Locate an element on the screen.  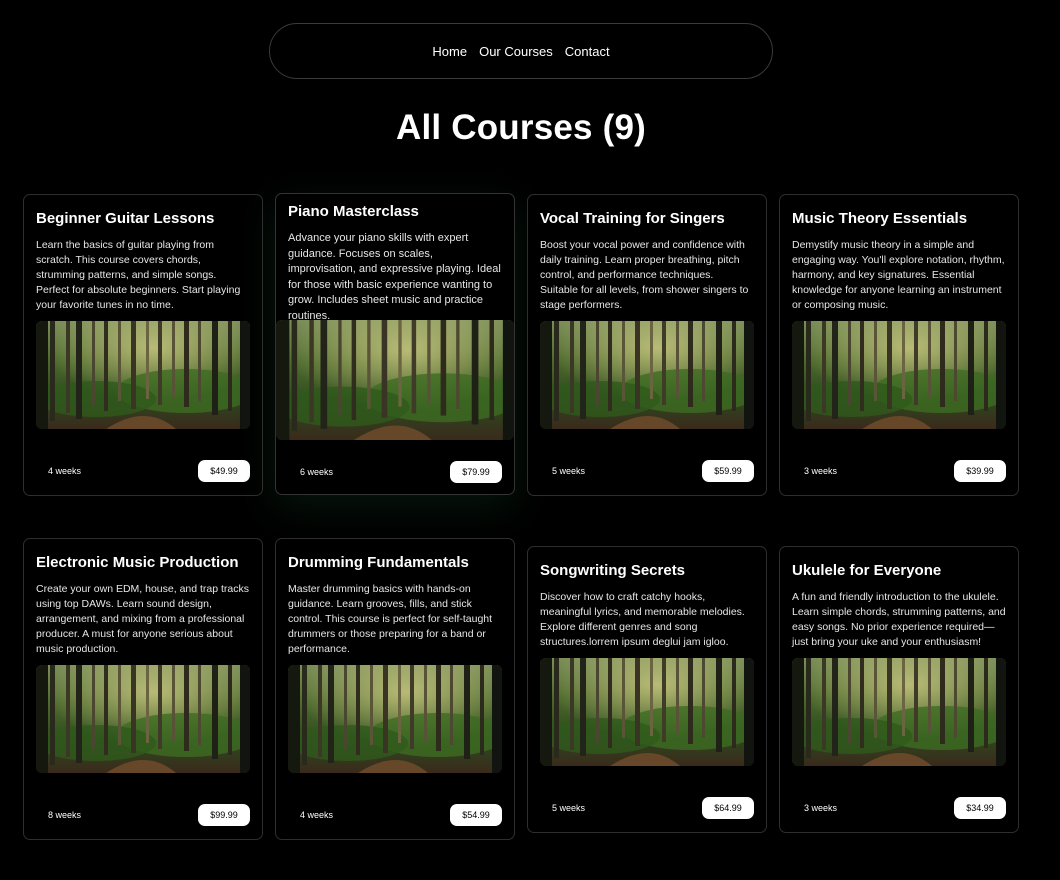
course-title: Piano Masterclass is located at coordinates (353, 211).